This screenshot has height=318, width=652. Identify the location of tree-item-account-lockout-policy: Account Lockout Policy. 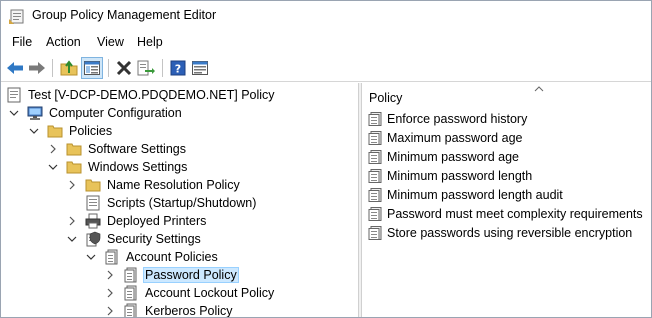
(190, 293).